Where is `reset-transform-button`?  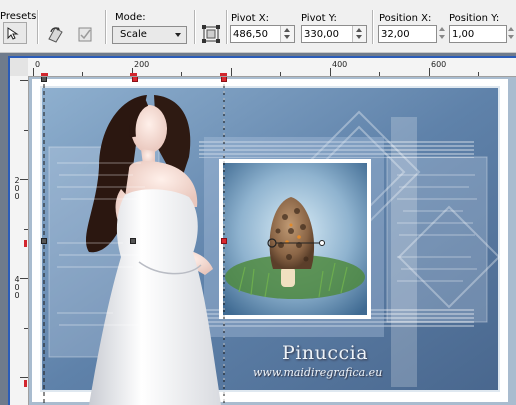
reset-transform-button is located at coordinates (57, 35).